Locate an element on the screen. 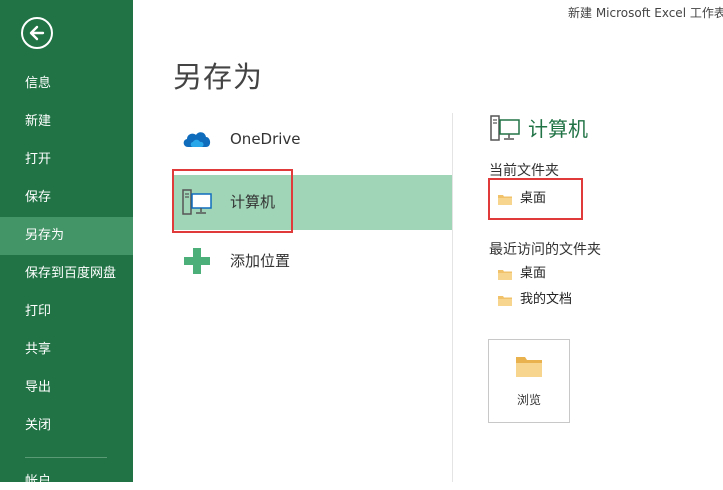  browse-label: 浏览 is located at coordinates (528, 400).